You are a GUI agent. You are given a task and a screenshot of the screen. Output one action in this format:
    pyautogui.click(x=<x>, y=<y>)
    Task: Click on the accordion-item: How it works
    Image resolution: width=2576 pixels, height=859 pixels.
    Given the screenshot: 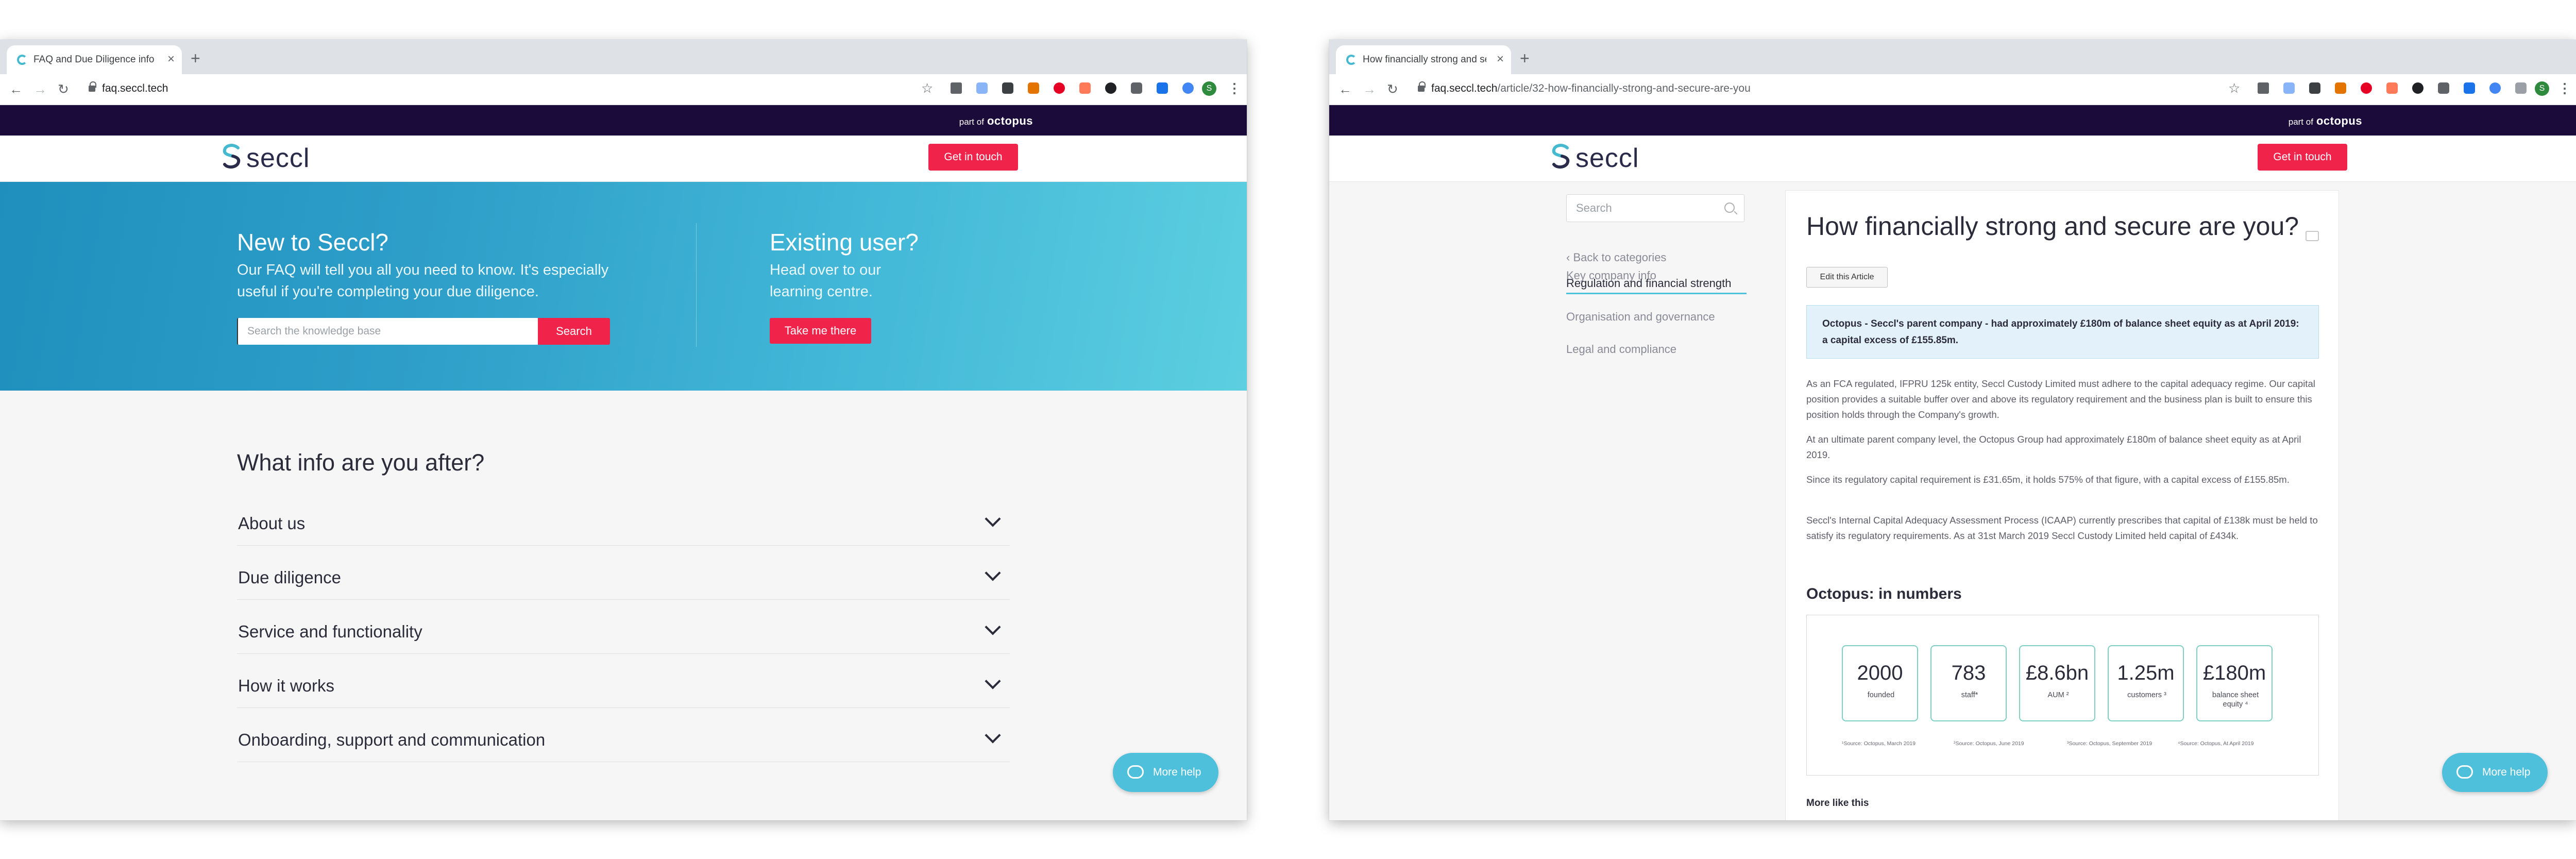 What is the action you would take?
    pyautogui.click(x=623, y=681)
    